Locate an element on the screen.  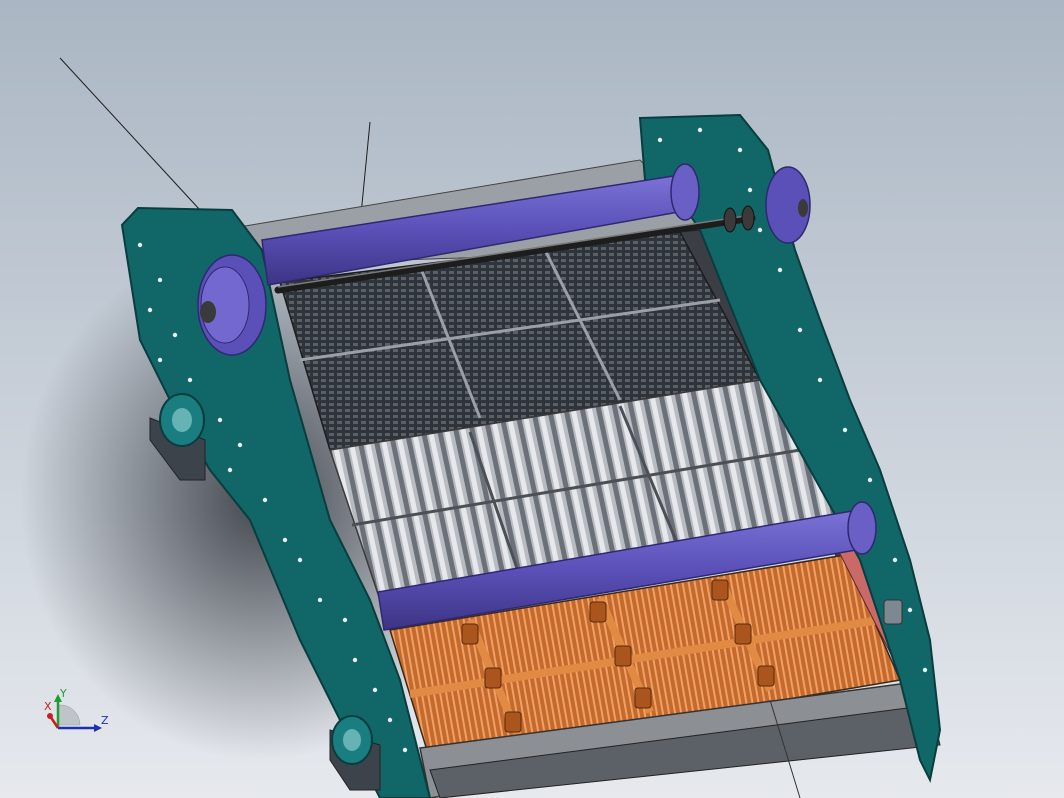
left-bearing-cap is located at coordinates (208, 312).